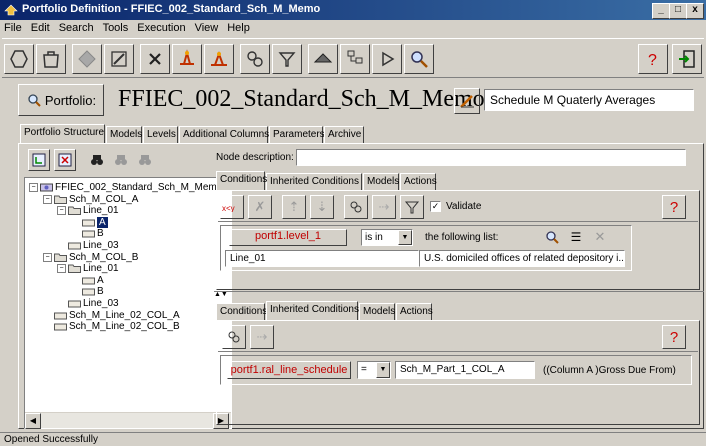 The width and height of the screenshot is (706, 446). I want to click on node-description-input, so click(491, 157).